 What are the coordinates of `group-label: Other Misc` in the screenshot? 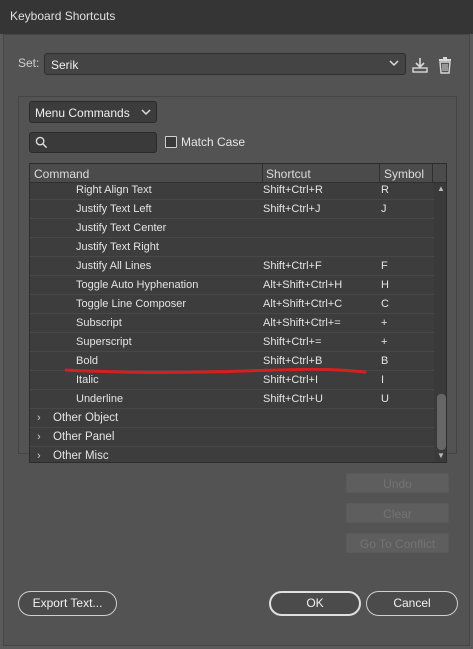 It's located at (81, 456).